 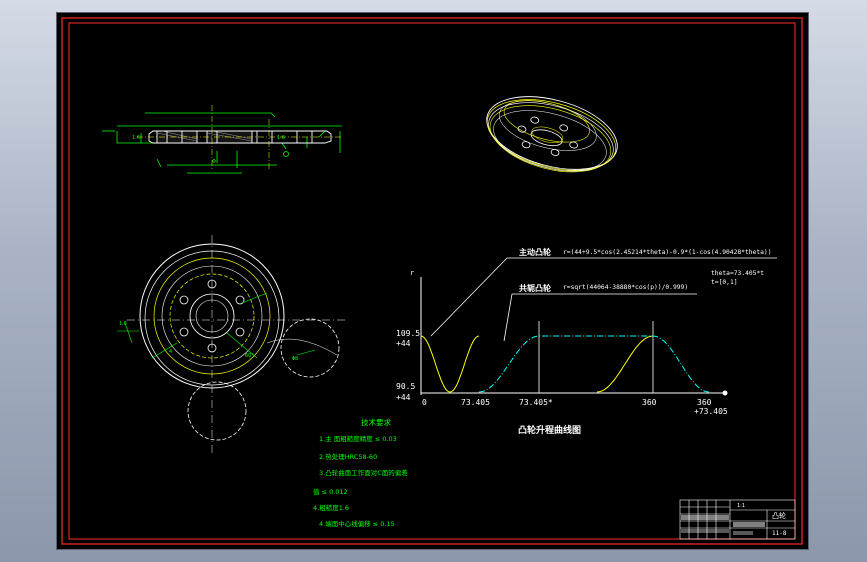 What do you see at coordinates (408, 333) in the screenshot?
I see `y-tick-label: 109.5` at bounding box center [408, 333].